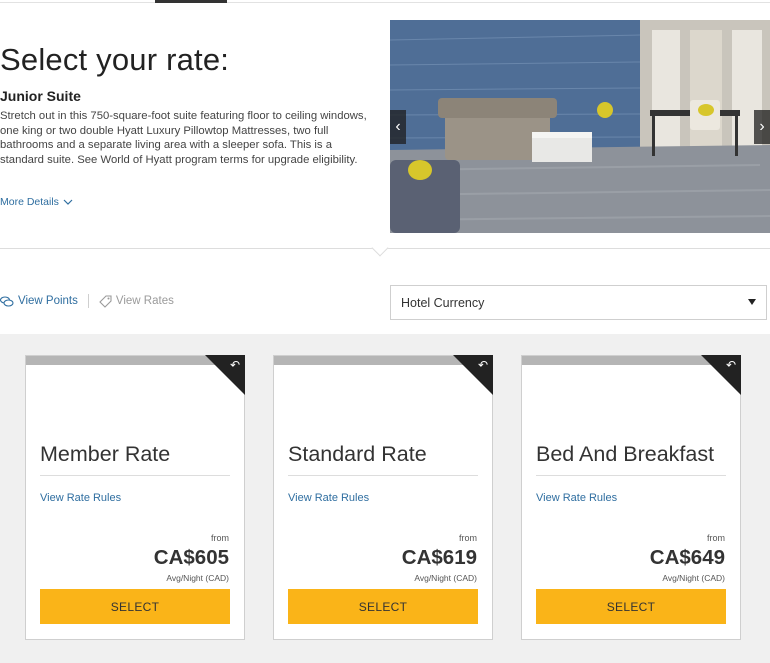  Describe the element at coordinates (398, 127) in the screenshot. I see `chevron-left-icon: ‹` at that location.